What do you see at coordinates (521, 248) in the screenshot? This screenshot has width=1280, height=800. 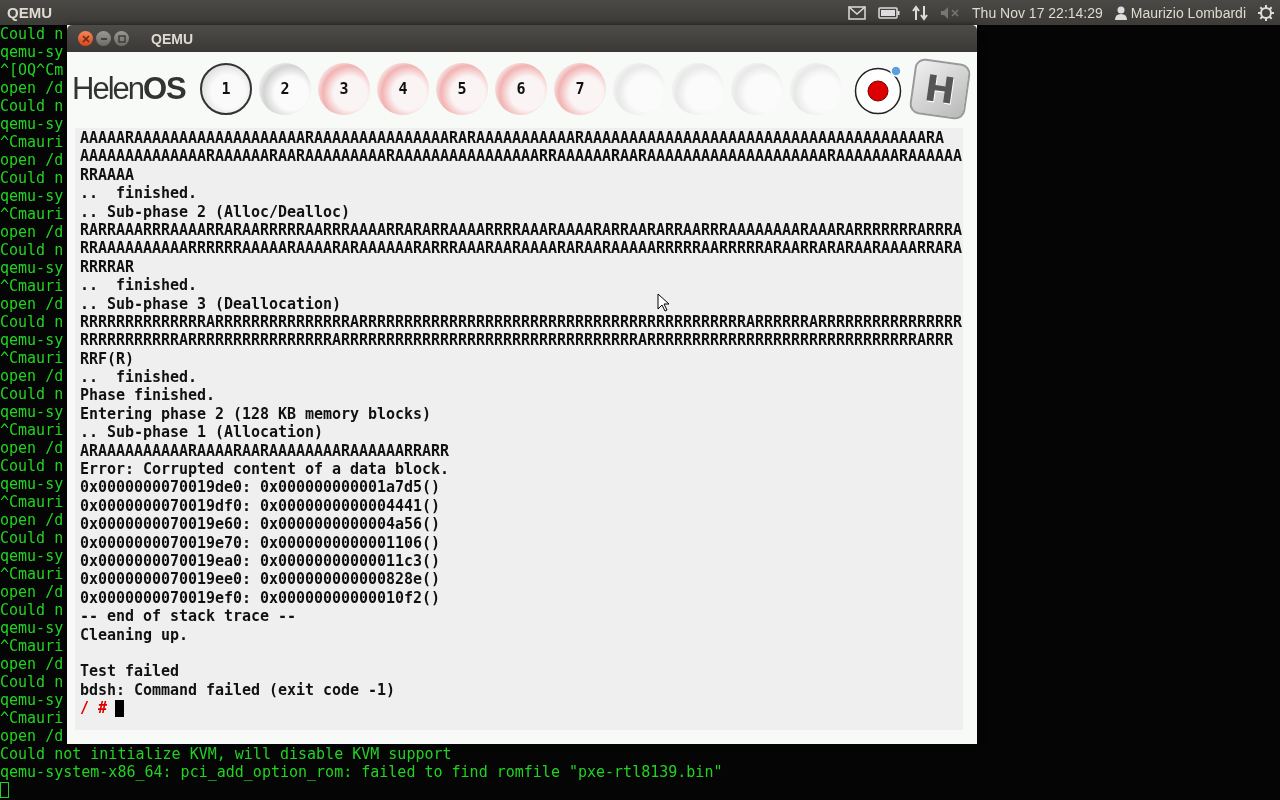 I see `console-line: RRAAAAAAAAAARRRRRRAAAAARAAAARARAAAAAARARRRAAARAARAAAARARAARAAAAARRRRRAARRRRRARAARRARARAARAAAARRARA` at bounding box center [521, 248].